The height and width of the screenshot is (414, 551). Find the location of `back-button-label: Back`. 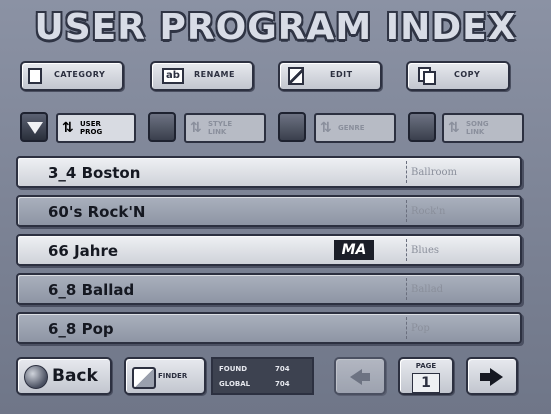

back-button-label: Back is located at coordinates (75, 376).